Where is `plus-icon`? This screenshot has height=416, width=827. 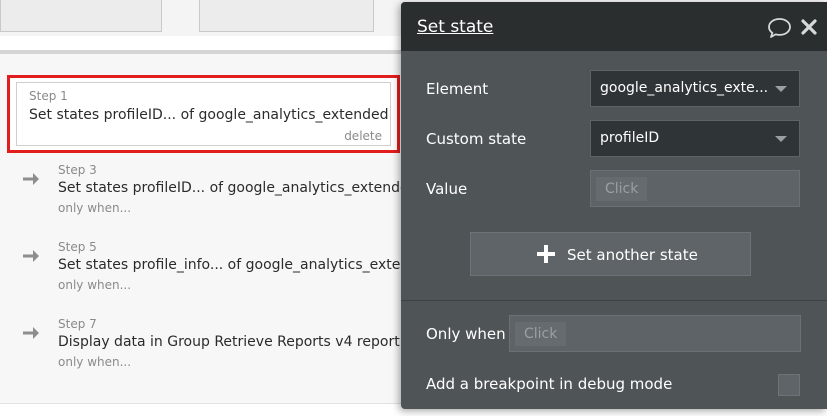
plus-icon is located at coordinates (546, 254).